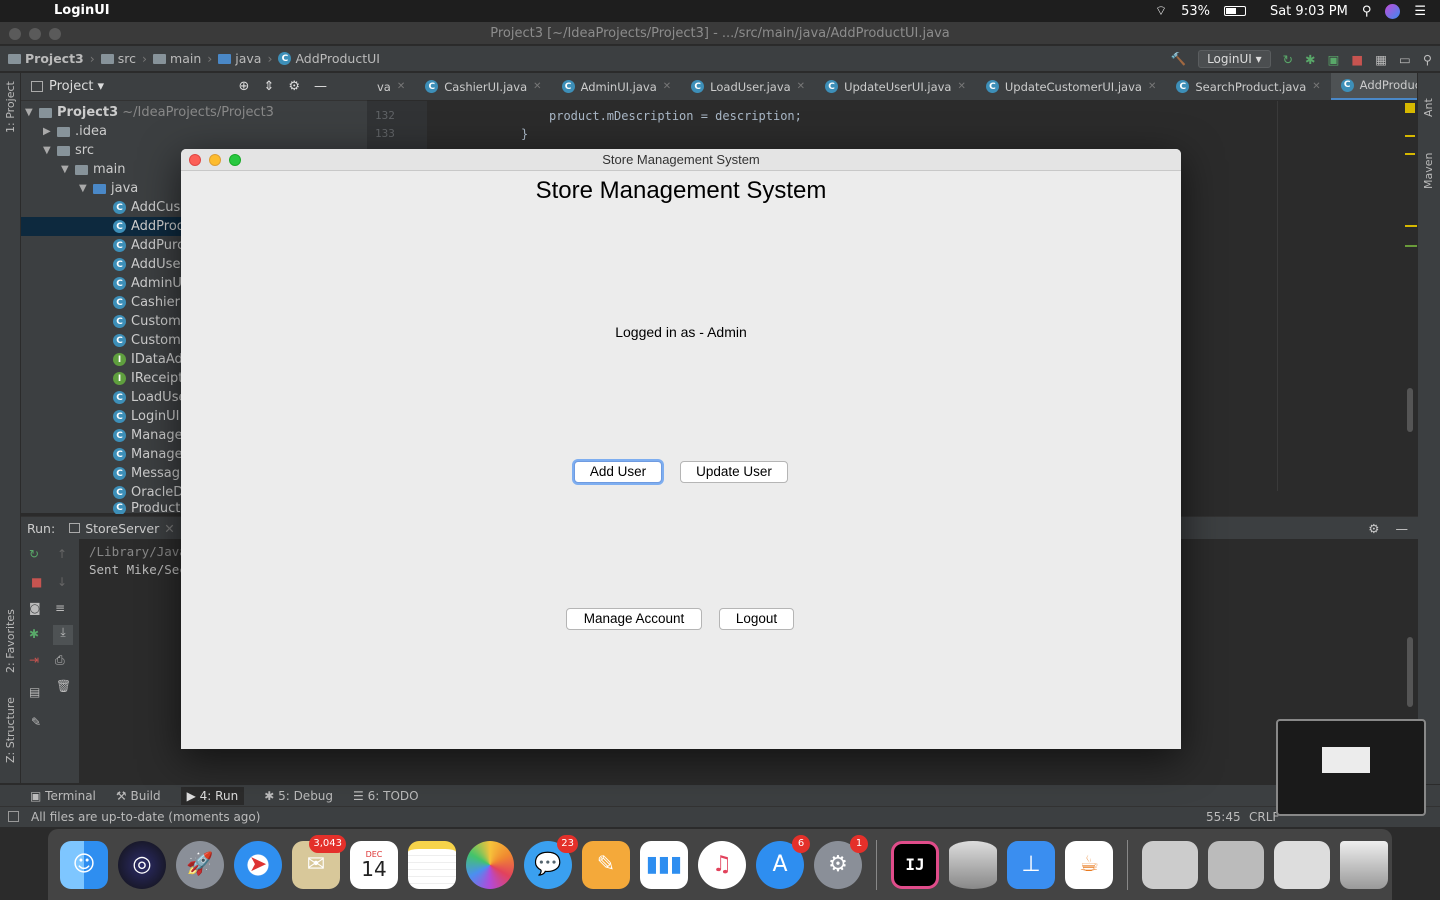 The width and height of the screenshot is (1440, 900). Describe the element at coordinates (748, 86) in the screenshot. I see `tab-loaduser: C LoadUser.java ✕` at that location.